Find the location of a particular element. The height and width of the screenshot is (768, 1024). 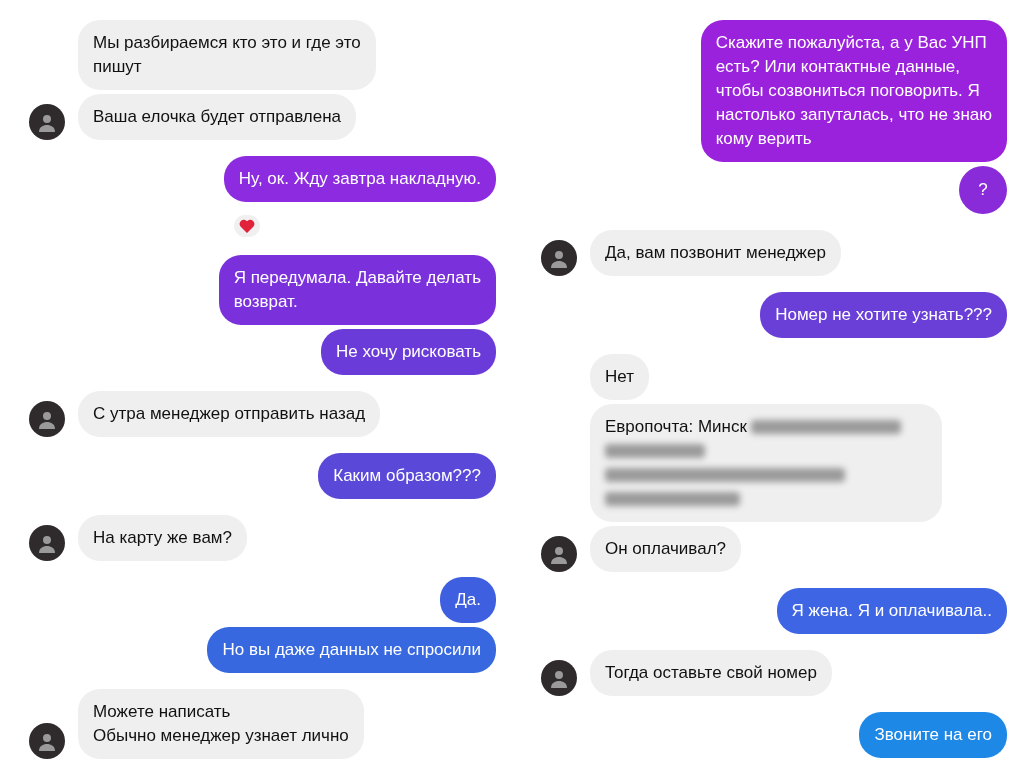

message-bubble: Можете написать Обычно менеджер узнает лично is located at coordinates (221, 724).